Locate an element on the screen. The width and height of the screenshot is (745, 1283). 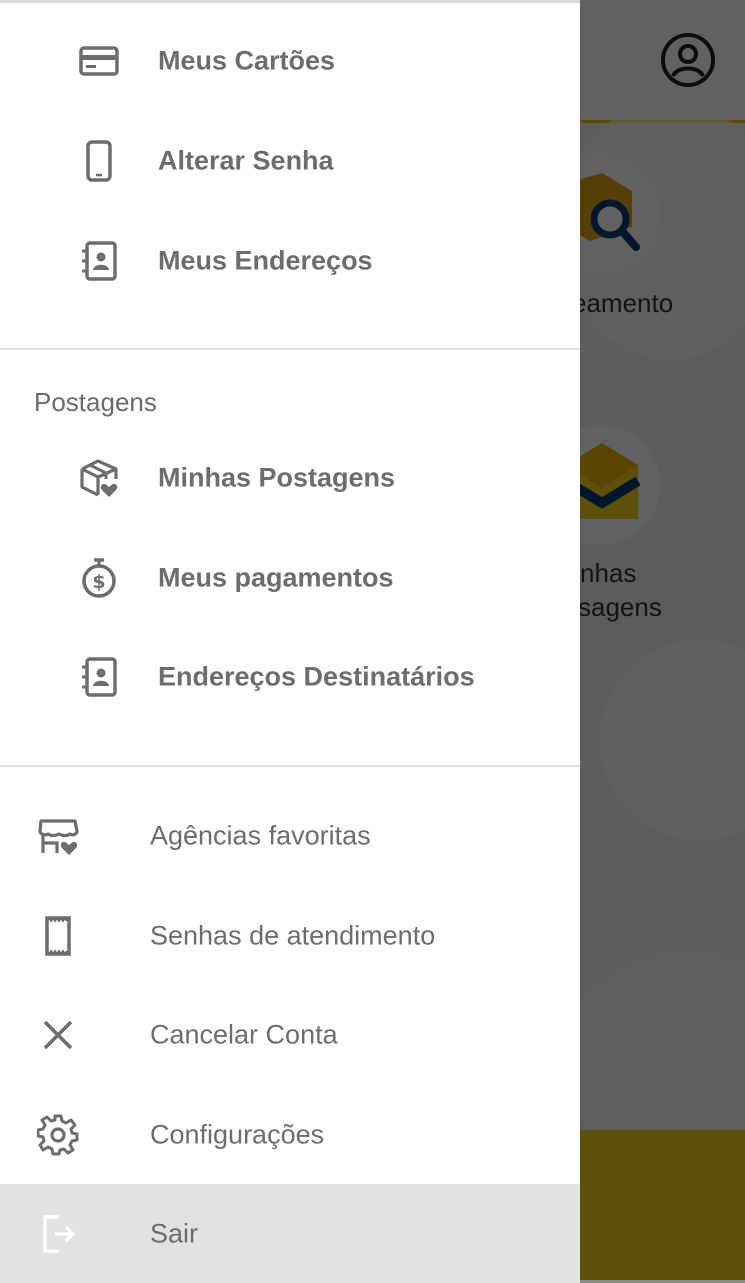
menu-item-label: Agências favoritas is located at coordinates (260, 835).